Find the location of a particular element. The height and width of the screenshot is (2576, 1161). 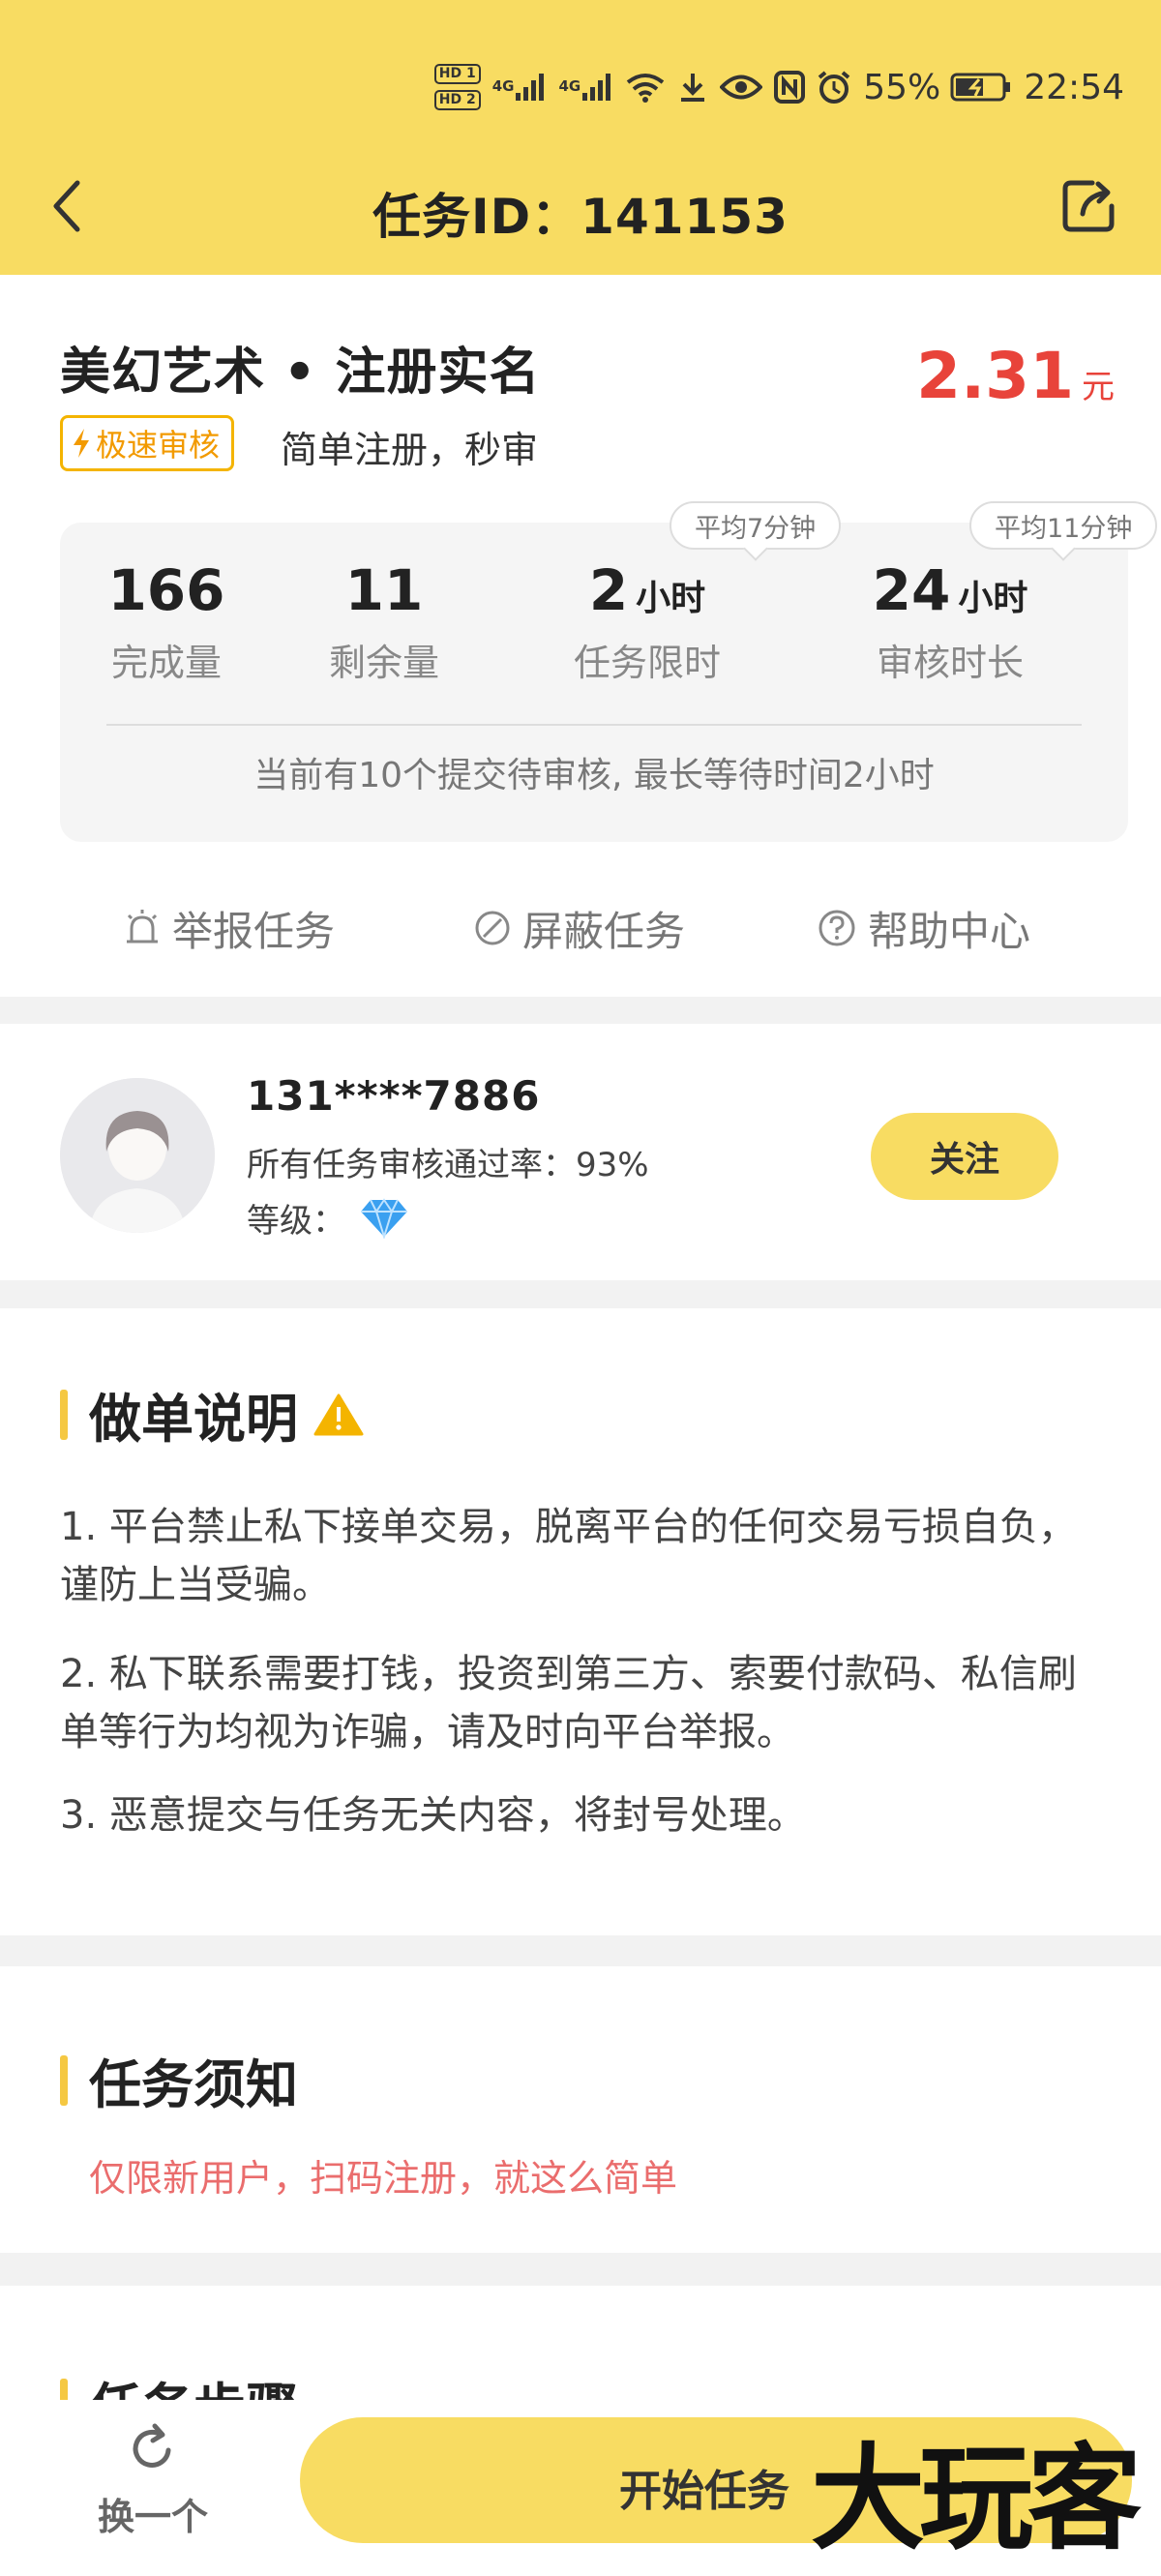

avg-time-tooltip: 平均7分钟 is located at coordinates (756, 525).